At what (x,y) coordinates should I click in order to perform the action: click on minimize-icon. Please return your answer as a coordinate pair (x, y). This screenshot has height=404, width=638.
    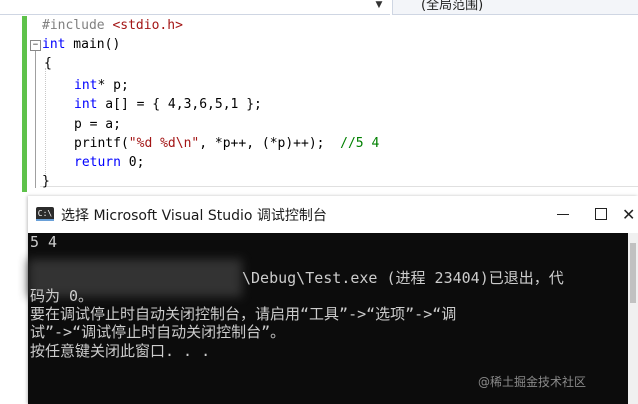
    Looking at the image, I should click on (563, 214).